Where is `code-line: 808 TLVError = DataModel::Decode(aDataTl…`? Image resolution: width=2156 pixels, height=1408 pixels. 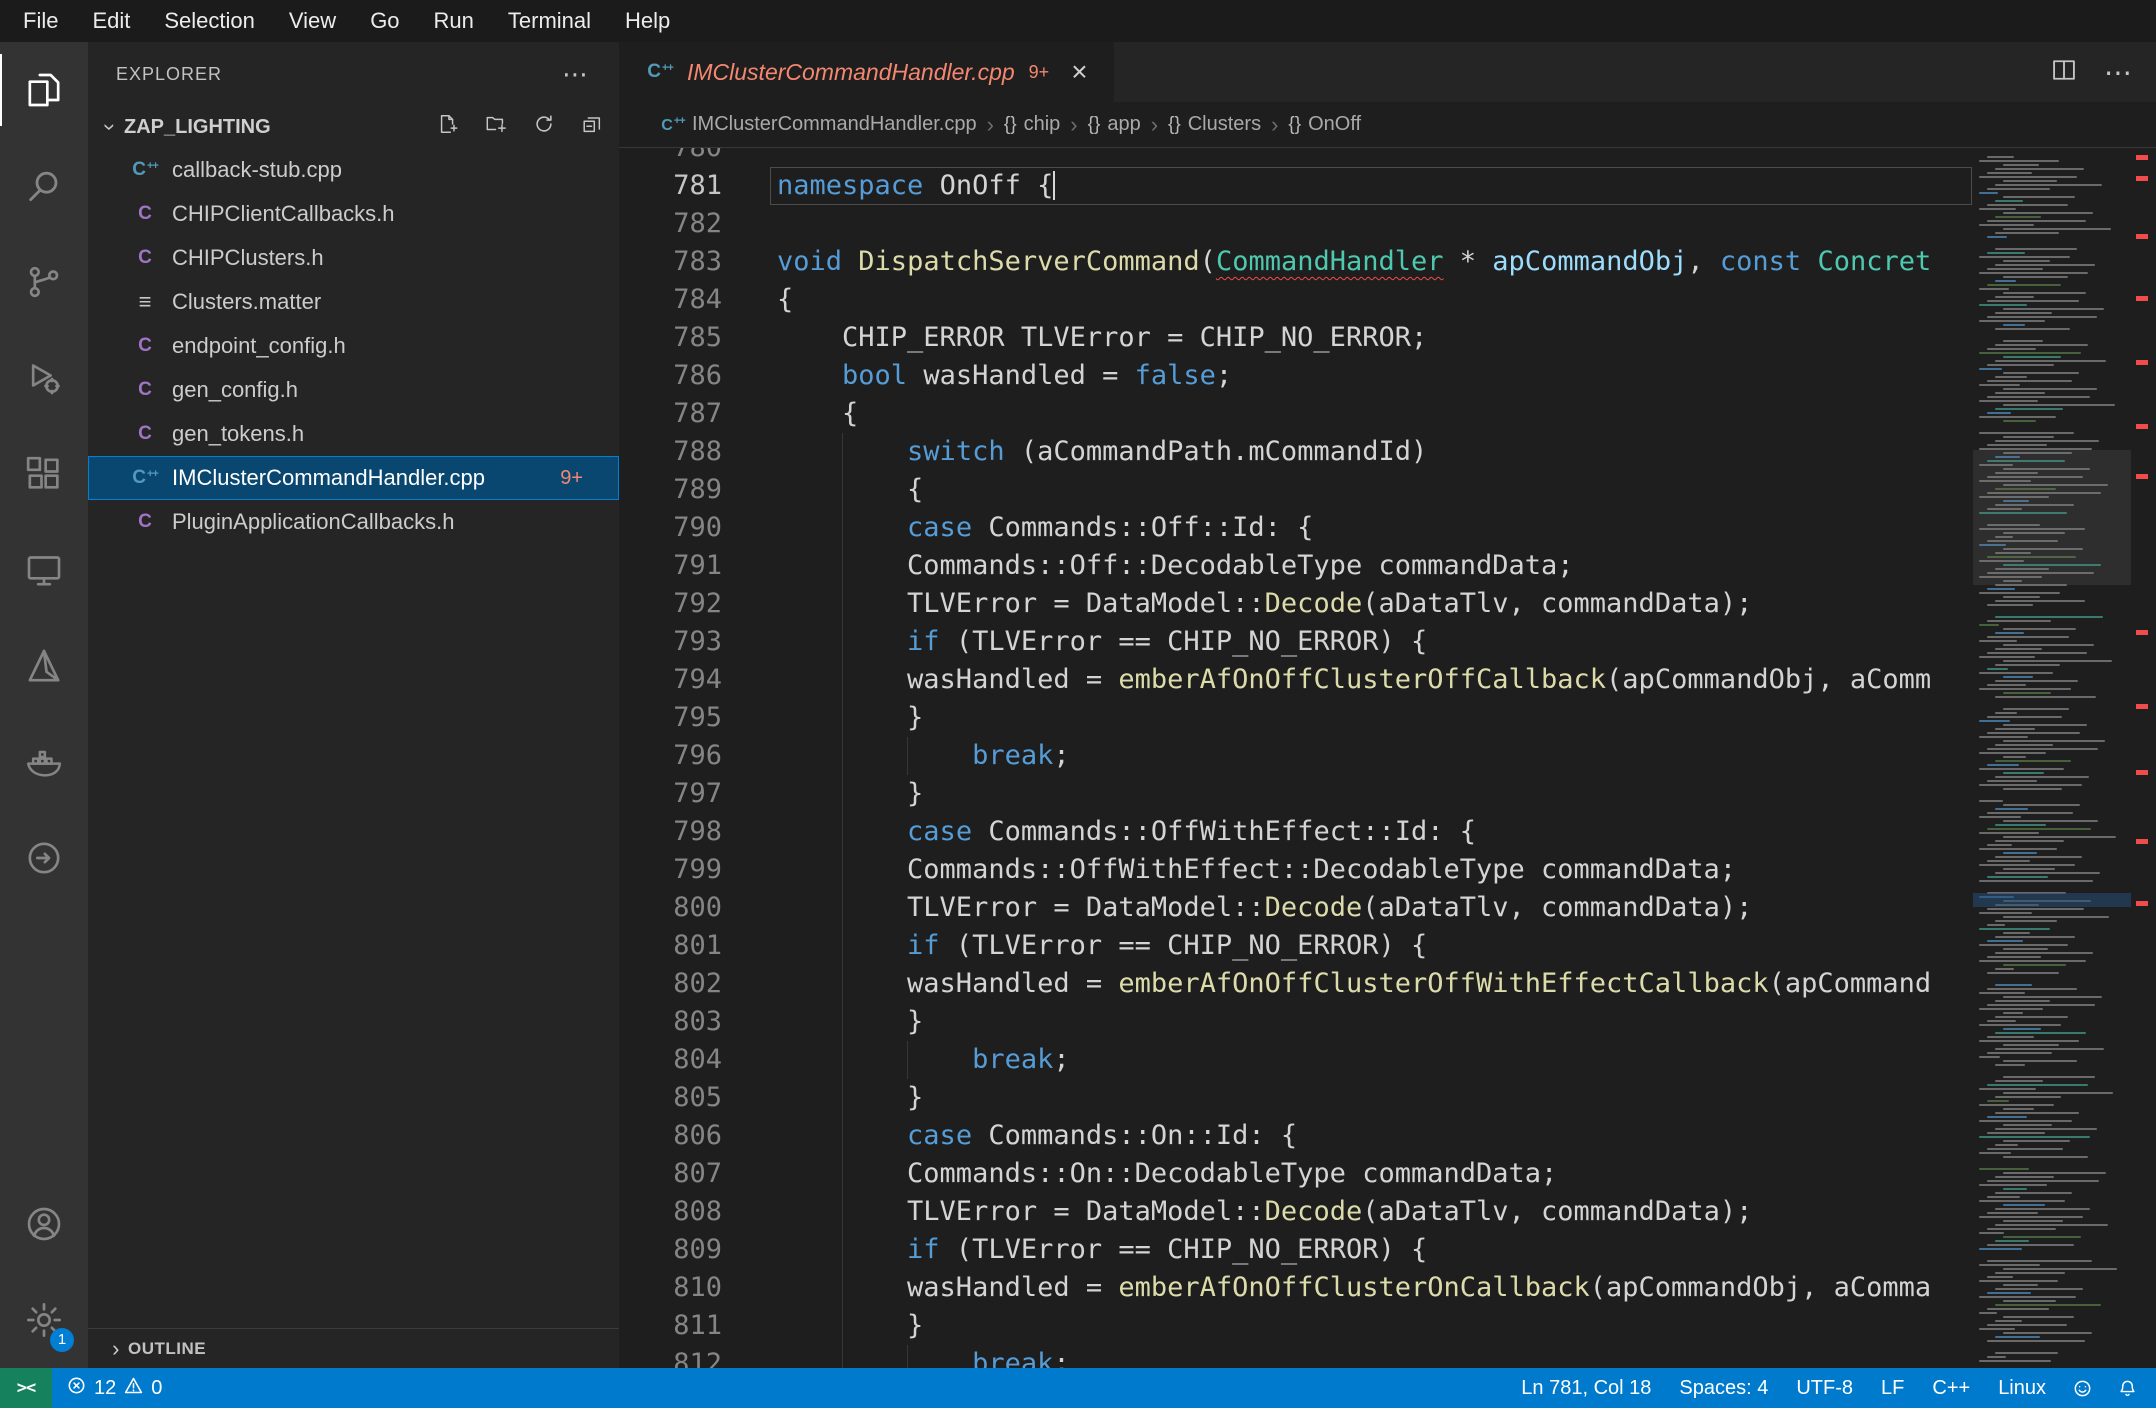 code-line: 808 TLVError = DataModel::Decode(aDataTl… is located at coordinates (1296, 1212).